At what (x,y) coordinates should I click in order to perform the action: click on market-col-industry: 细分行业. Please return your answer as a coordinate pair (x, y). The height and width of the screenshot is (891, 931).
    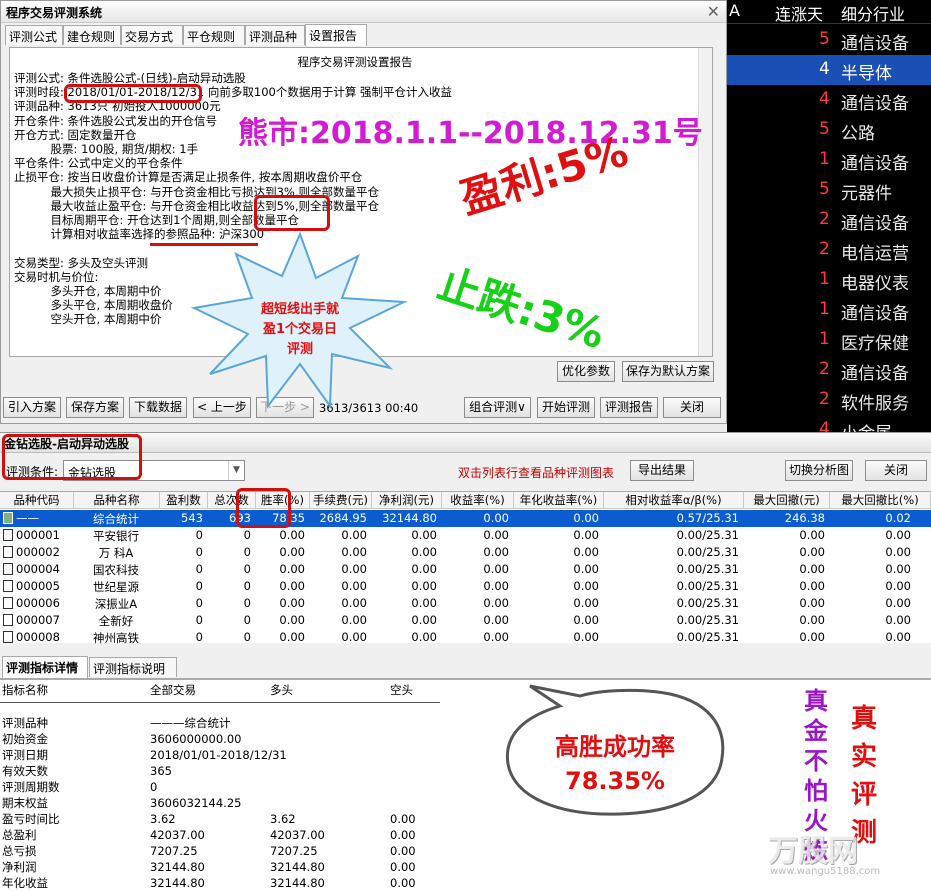
    Looking at the image, I should click on (873, 13).